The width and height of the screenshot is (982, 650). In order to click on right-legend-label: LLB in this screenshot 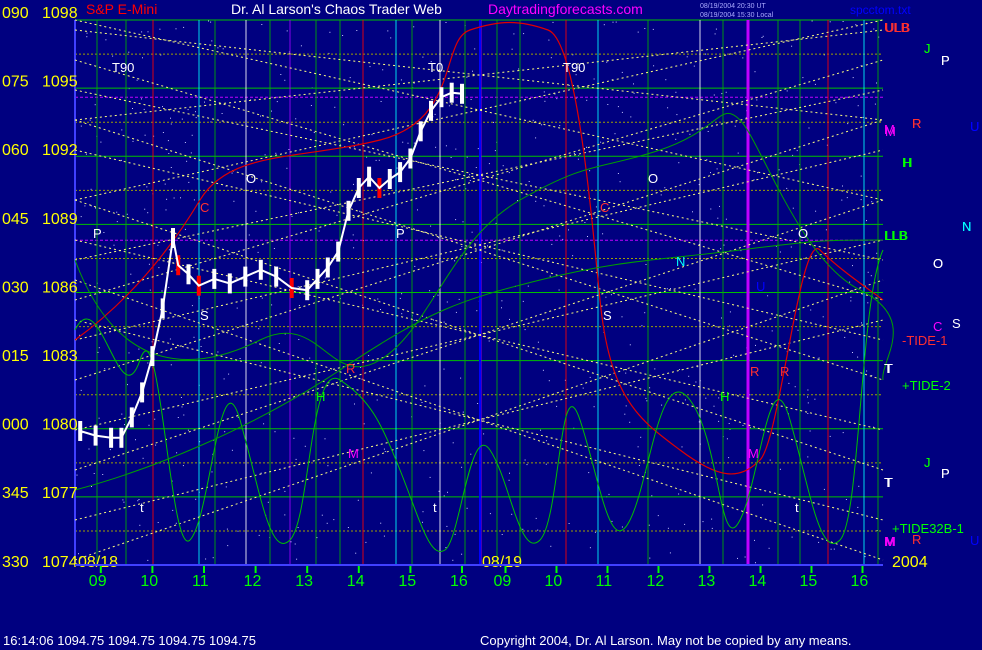, I will do `click(896, 235)`.